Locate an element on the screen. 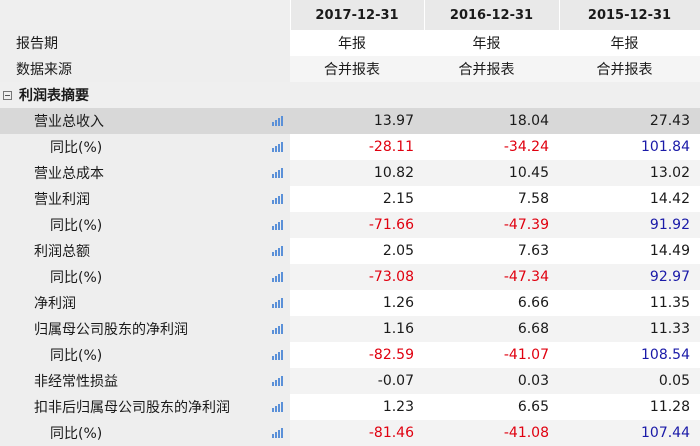  table-row: 扣非后归属母公司股东的净利润 1.23 6.65 11.28 is located at coordinates (350, 407).